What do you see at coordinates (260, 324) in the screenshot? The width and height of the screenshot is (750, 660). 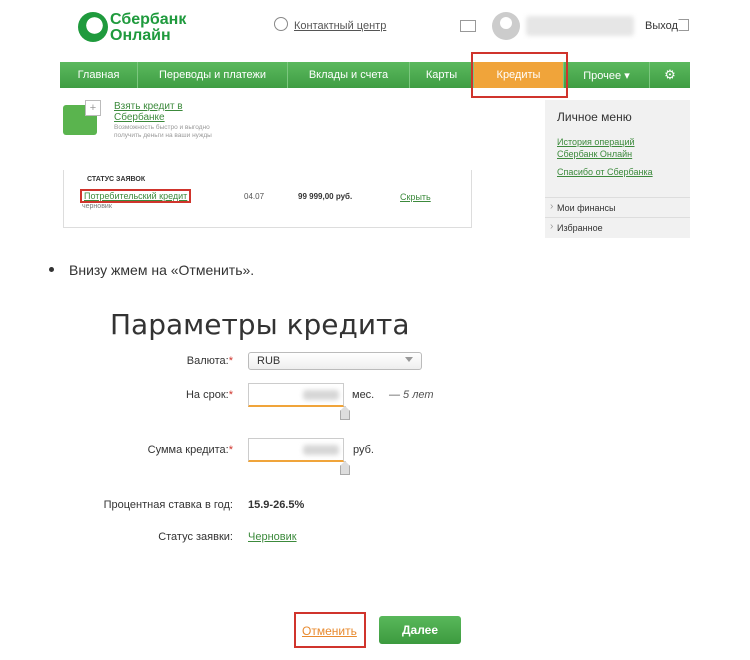 I see `params-title: Параметры кредита` at bounding box center [260, 324].